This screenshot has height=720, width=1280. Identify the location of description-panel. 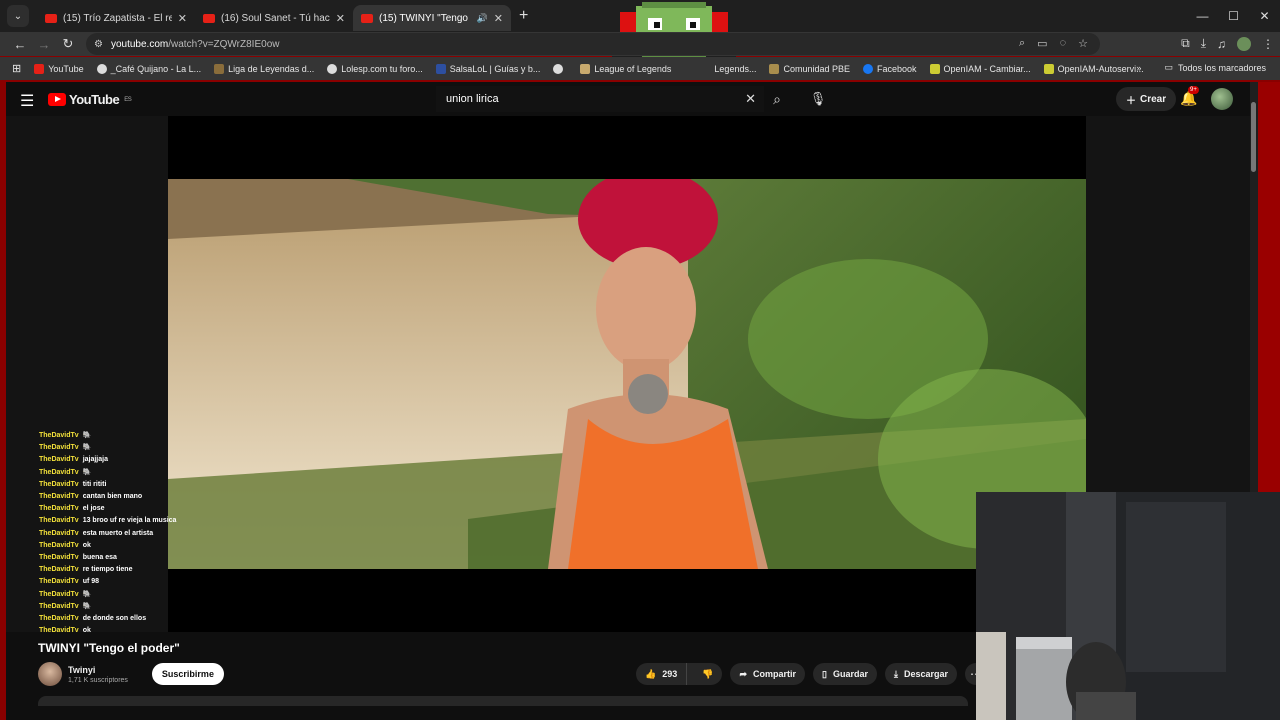
(503, 701).